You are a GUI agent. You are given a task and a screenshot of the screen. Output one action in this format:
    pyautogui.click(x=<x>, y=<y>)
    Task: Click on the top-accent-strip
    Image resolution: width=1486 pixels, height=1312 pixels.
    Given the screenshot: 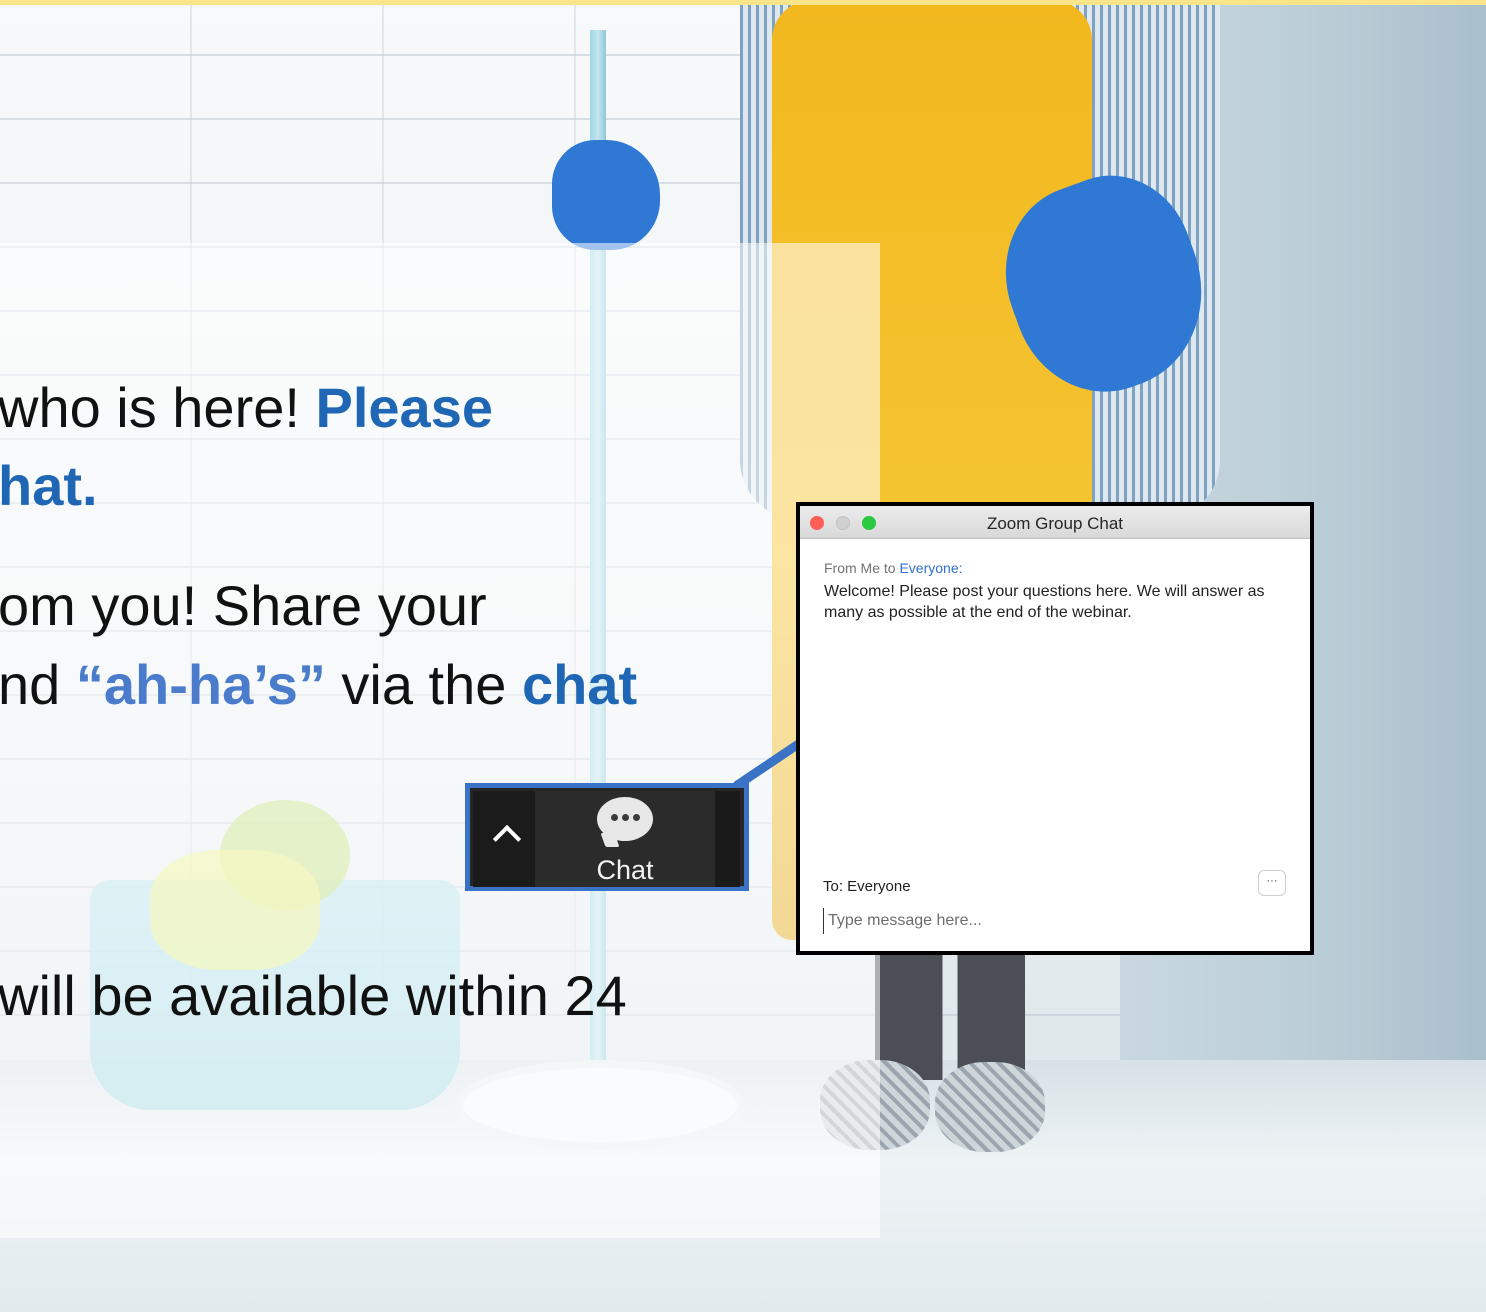 What is the action you would take?
    pyautogui.click(x=743, y=2)
    